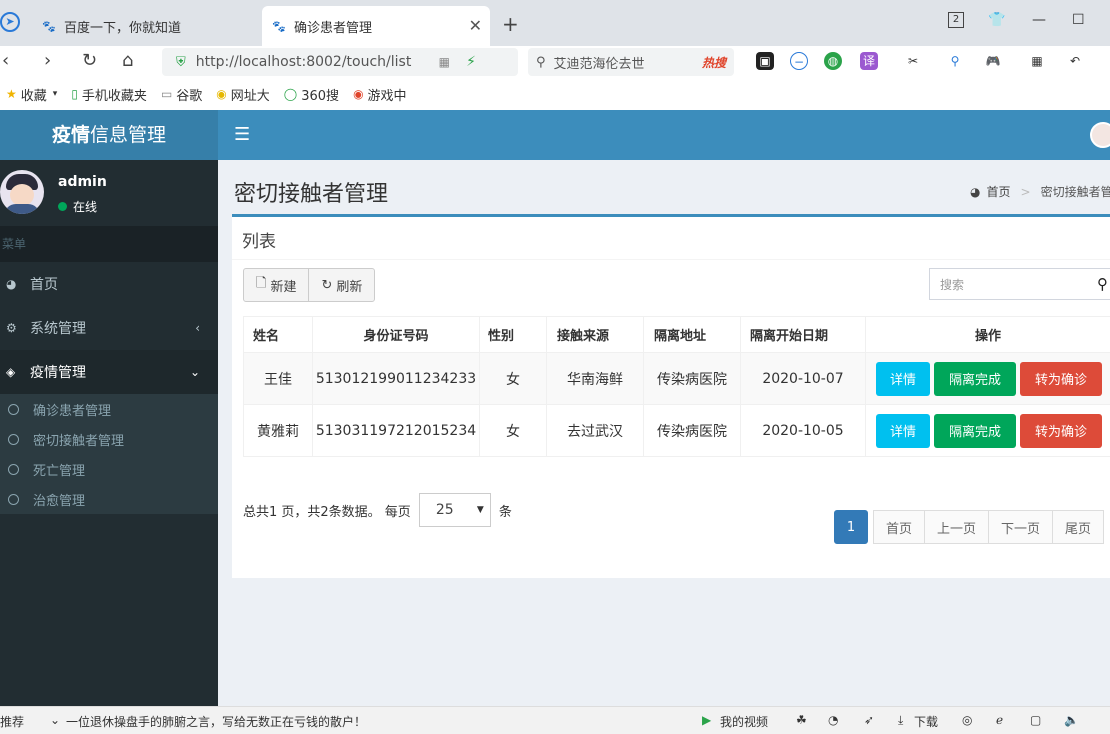 The image size is (1110, 734). Describe the element at coordinates (242, 134) in the screenshot. I see `menu-toggle-icon: ☰` at that location.